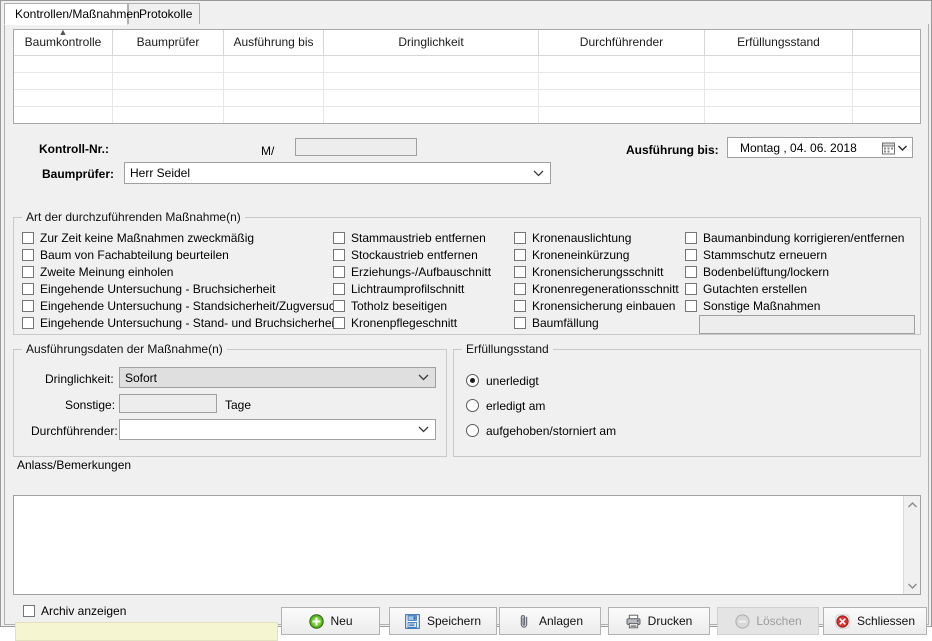 This screenshot has width=932, height=641. What do you see at coordinates (755, 289) in the screenshot?
I see `checkbox-label: Gutachten erstellen` at bounding box center [755, 289].